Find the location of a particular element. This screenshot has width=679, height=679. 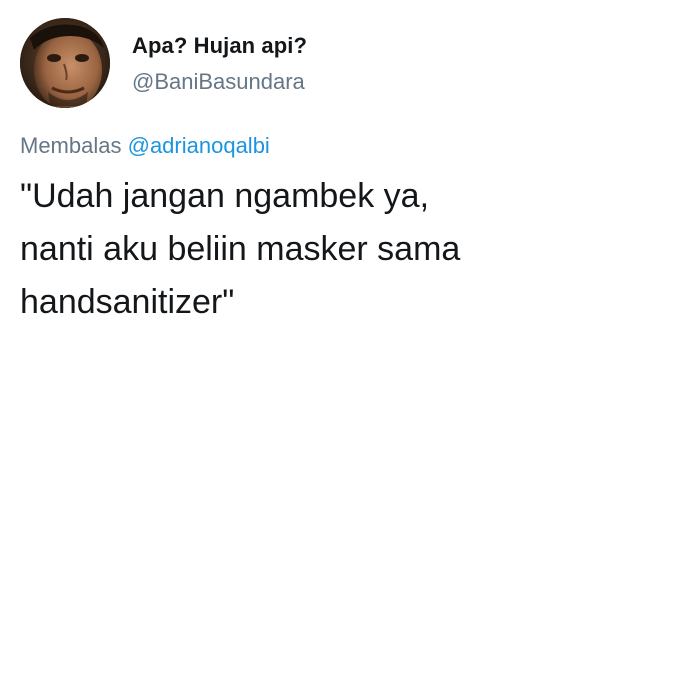

user-handle: @BaniBasundara is located at coordinates (219, 82).